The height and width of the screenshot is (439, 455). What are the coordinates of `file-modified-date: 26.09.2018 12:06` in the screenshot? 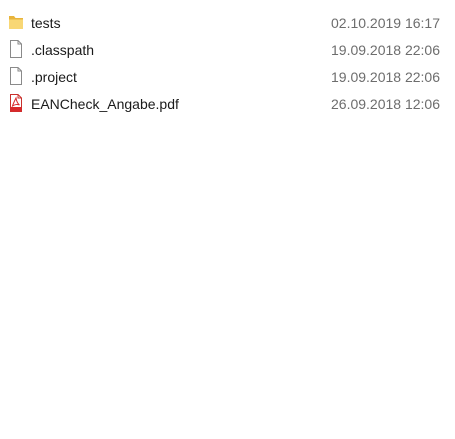 It's located at (385, 104).